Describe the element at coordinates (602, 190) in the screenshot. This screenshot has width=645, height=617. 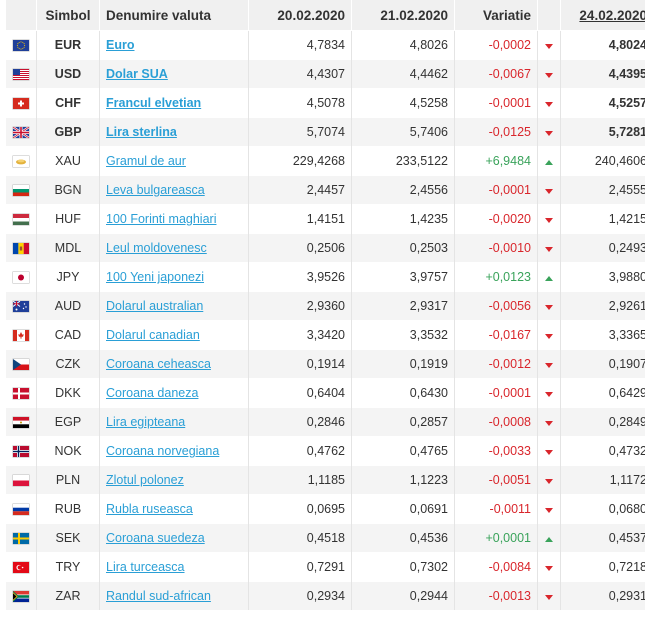
I see `rate-date3: 2,4555` at that location.